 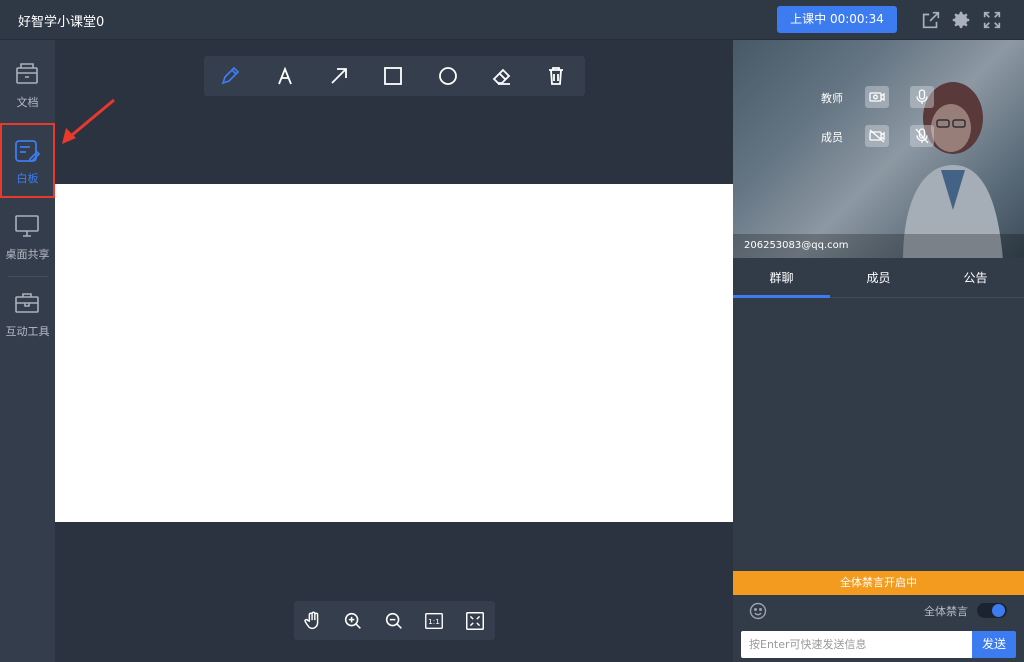 What do you see at coordinates (992, 20) in the screenshot?
I see `fullscreen-icon` at bounding box center [992, 20].